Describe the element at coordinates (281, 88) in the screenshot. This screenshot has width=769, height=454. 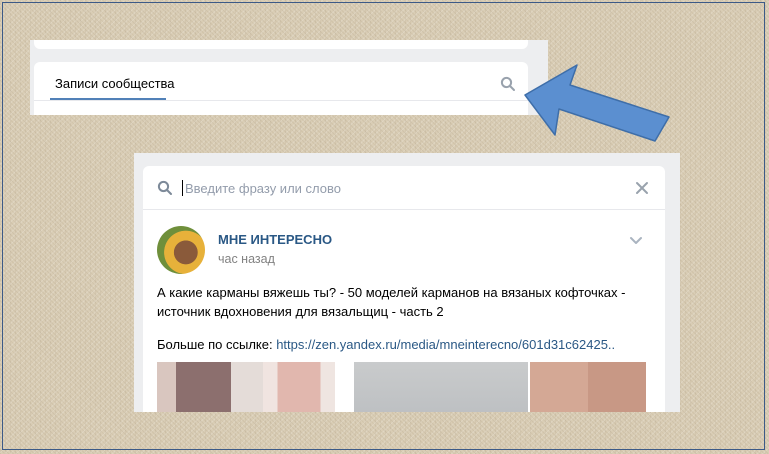
I see `posts-tab-card: Записи сообщества` at that location.